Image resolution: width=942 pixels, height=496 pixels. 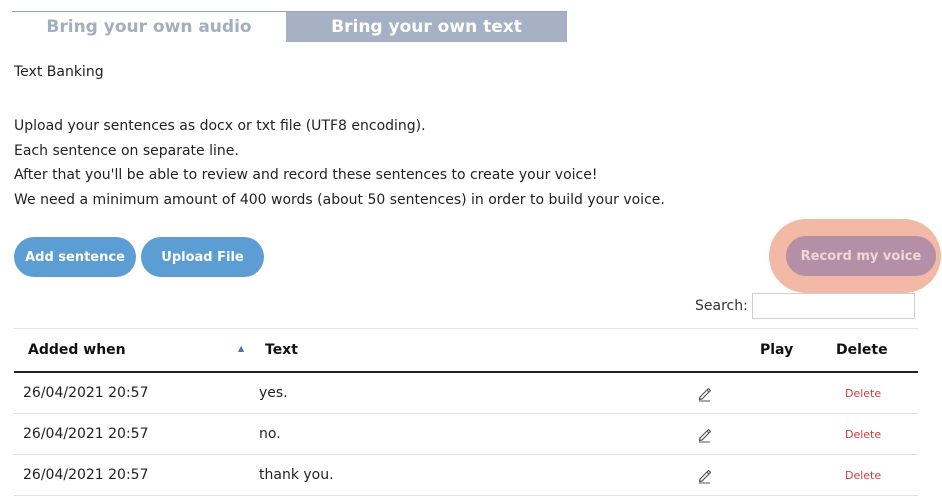 What do you see at coordinates (296, 475) in the screenshot?
I see `row-text: thank you.` at bounding box center [296, 475].